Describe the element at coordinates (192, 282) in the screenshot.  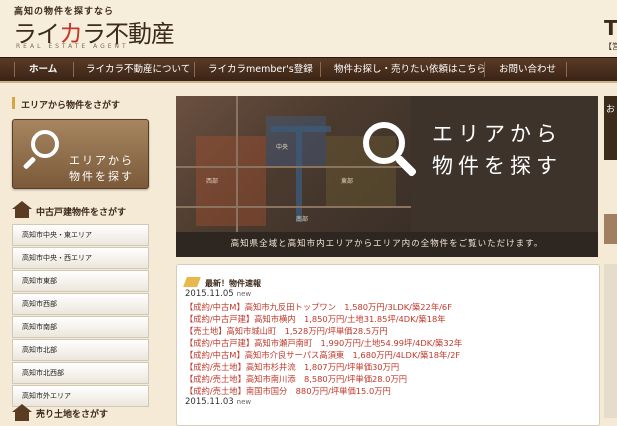
I see `pencil-icon` at that location.